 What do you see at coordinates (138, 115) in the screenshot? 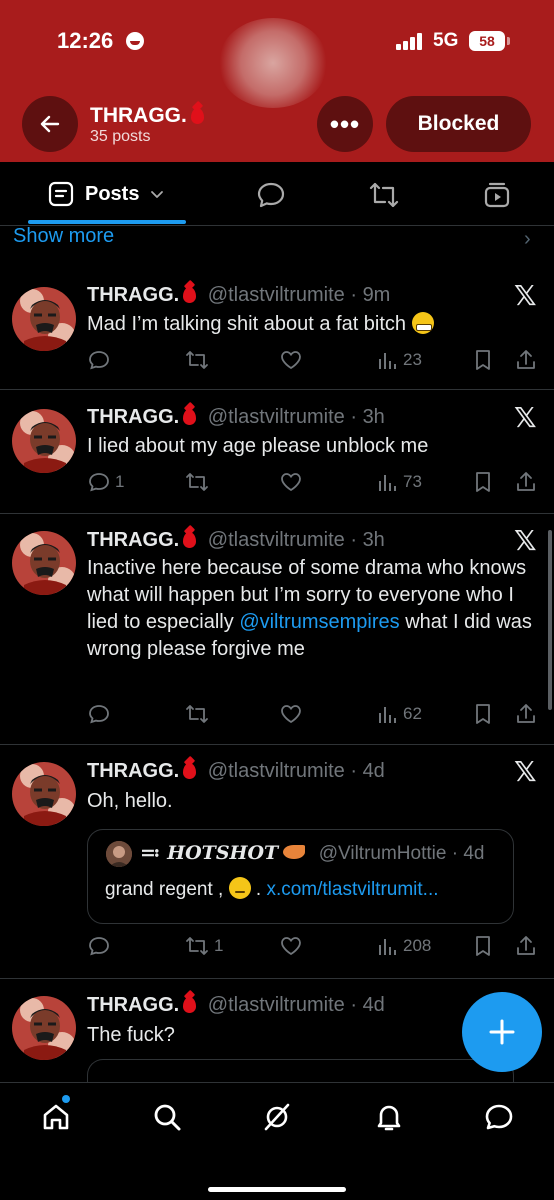
I see `profile-name: THRAGG.` at bounding box center [138, 115].